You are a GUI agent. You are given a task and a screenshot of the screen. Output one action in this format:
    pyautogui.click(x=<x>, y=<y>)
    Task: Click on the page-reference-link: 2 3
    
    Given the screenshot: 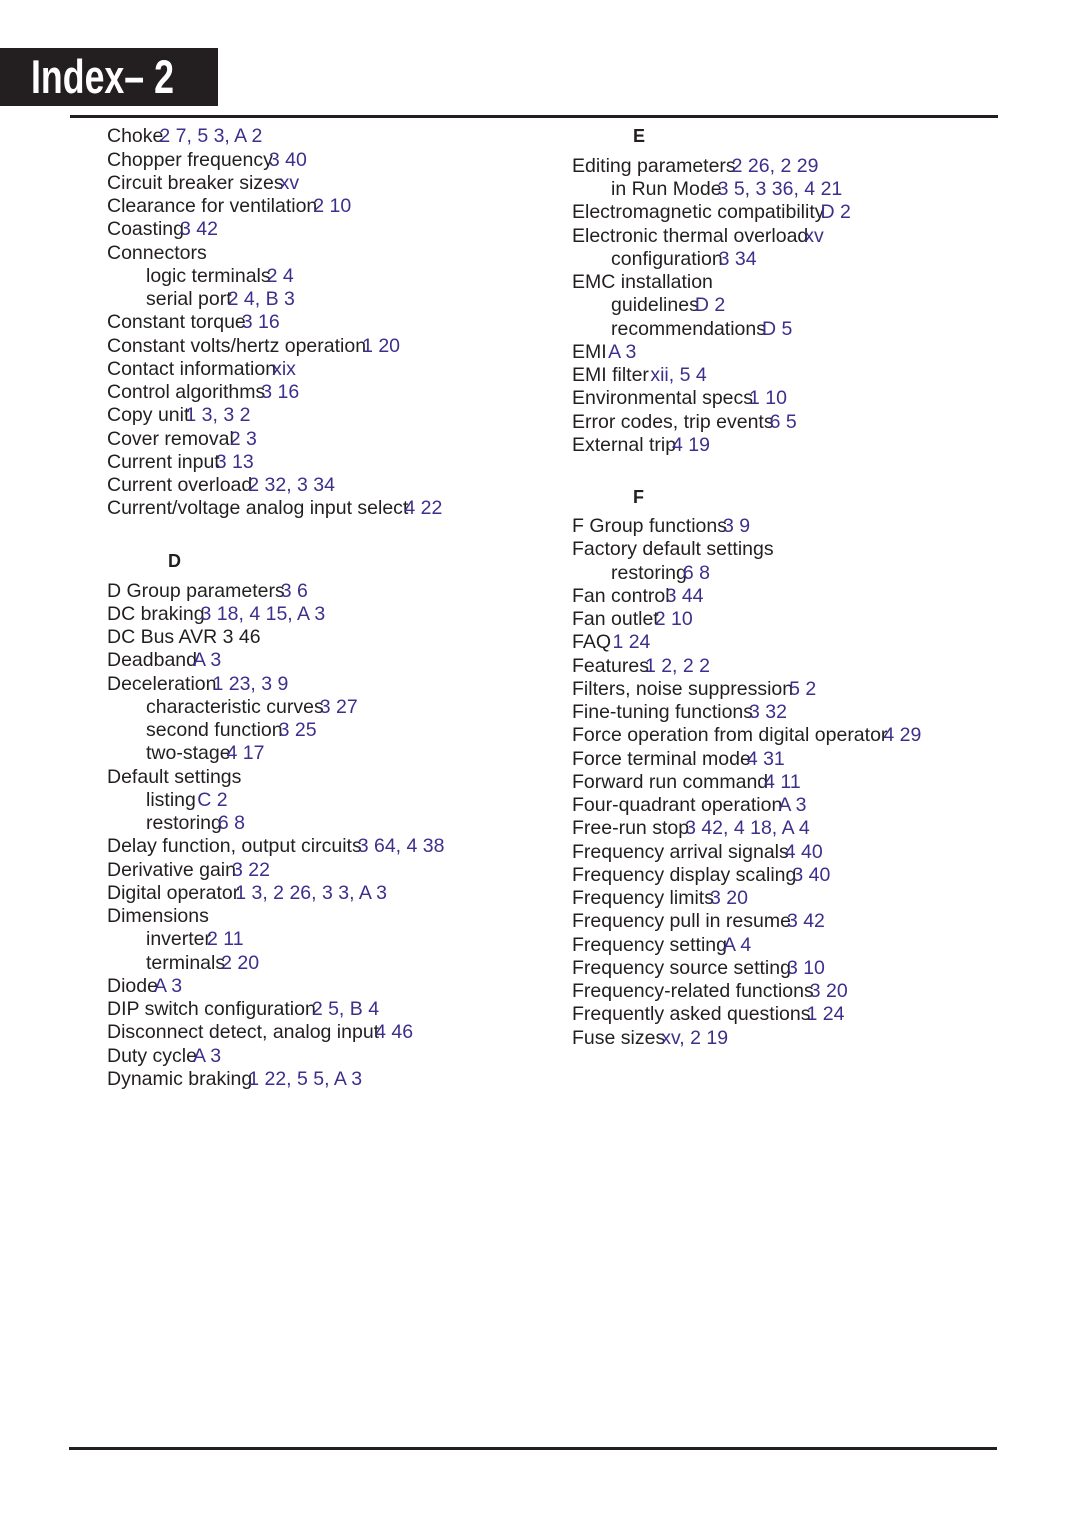 What is the action you would take?
    pyautogui.click(x=243, y=439)
    